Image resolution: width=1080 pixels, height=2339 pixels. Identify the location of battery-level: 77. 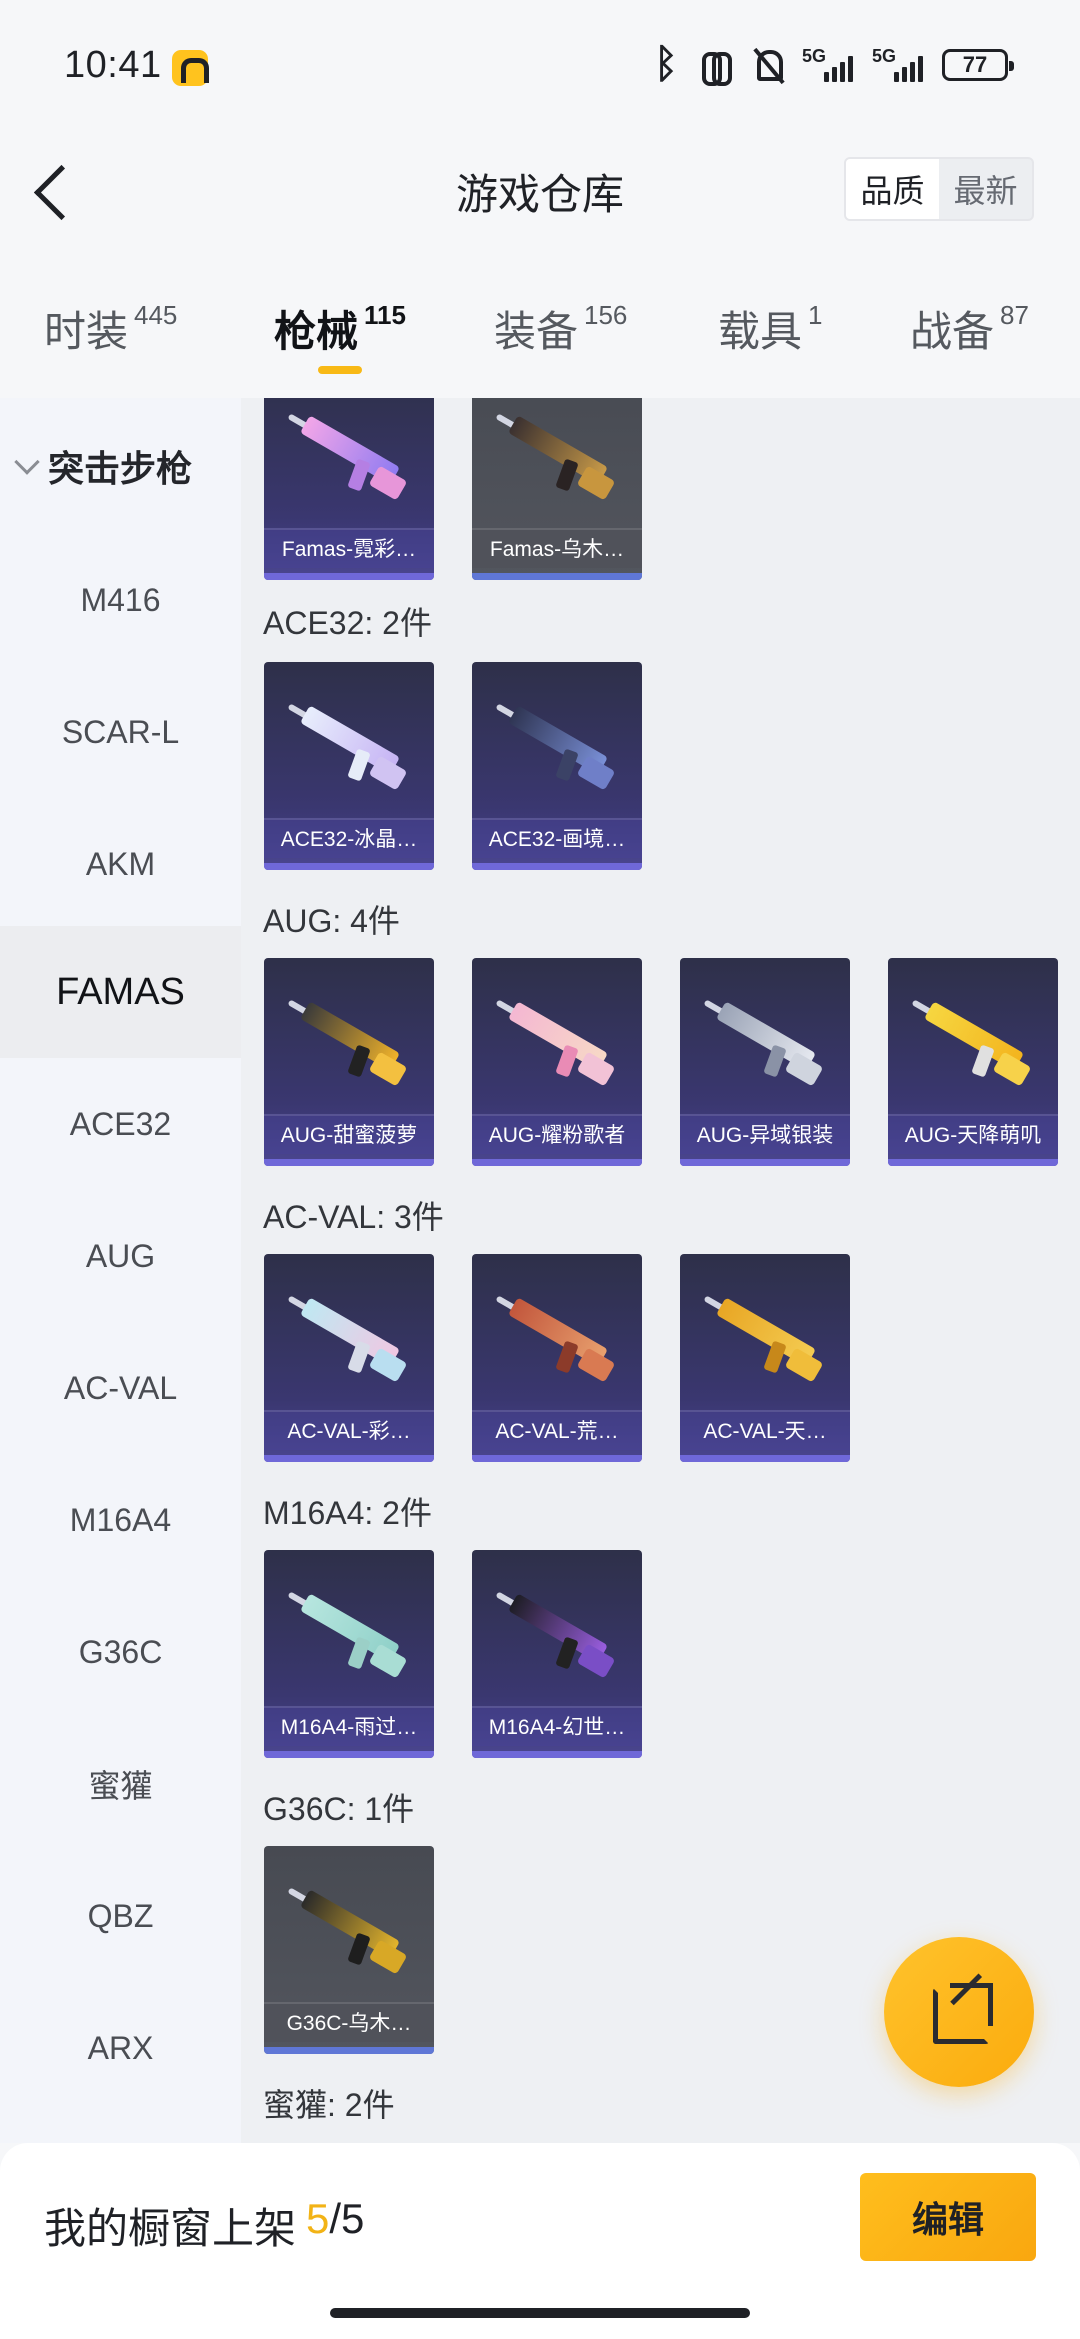
(975, 64).